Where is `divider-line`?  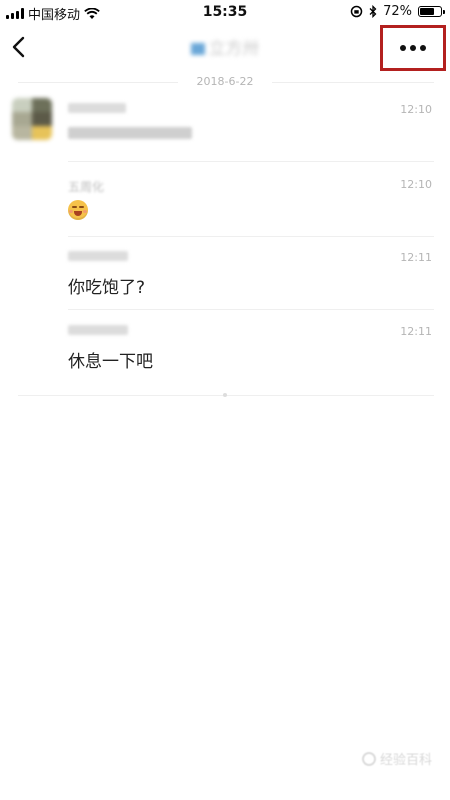
divider-line is located at coordinates (353, 82).